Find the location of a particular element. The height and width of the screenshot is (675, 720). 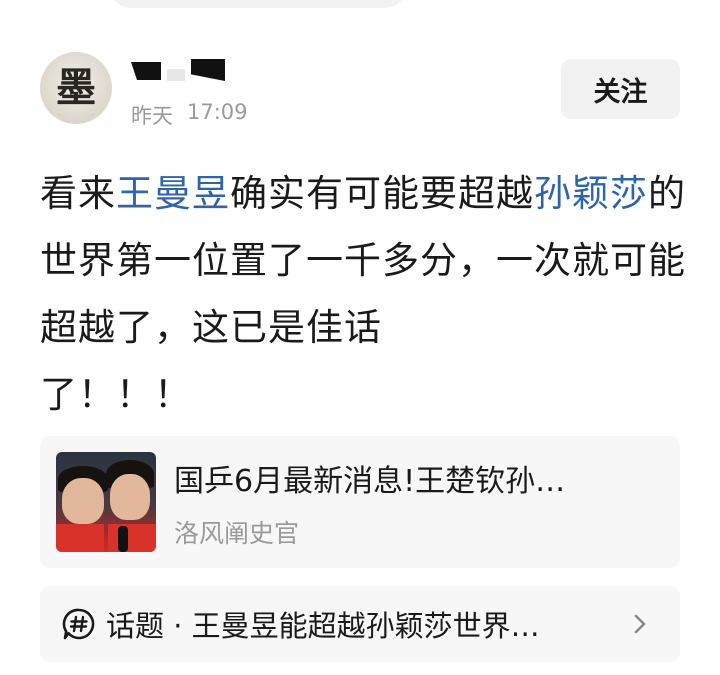

avatar-calligraphy-char: 墨 is located at coordinates (76, 87).